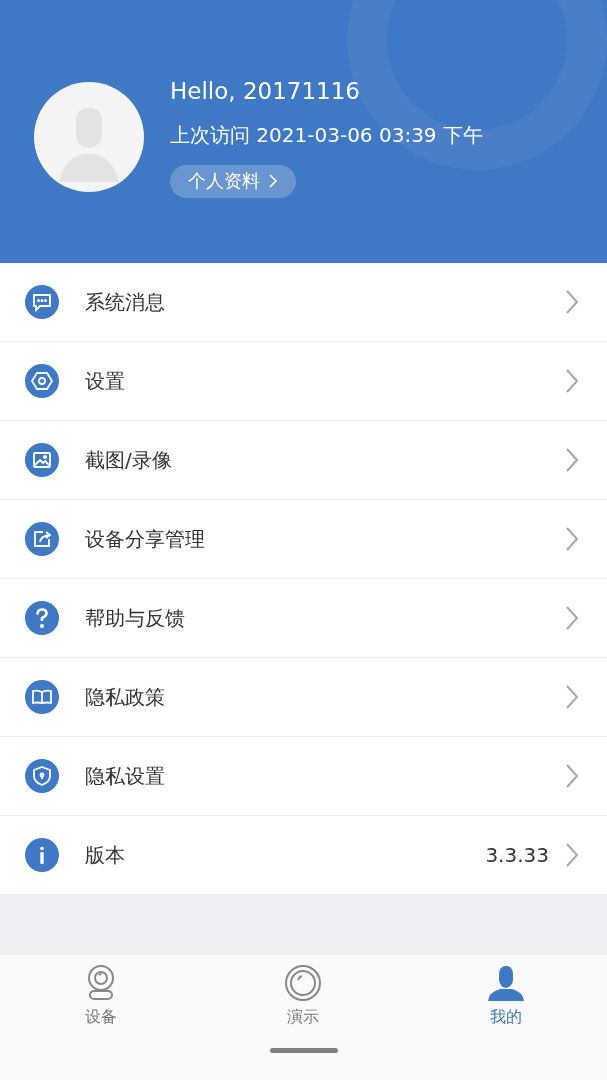 This screenshot has height=1080, width=607. I want to click on image-icon, so click(42, 460).